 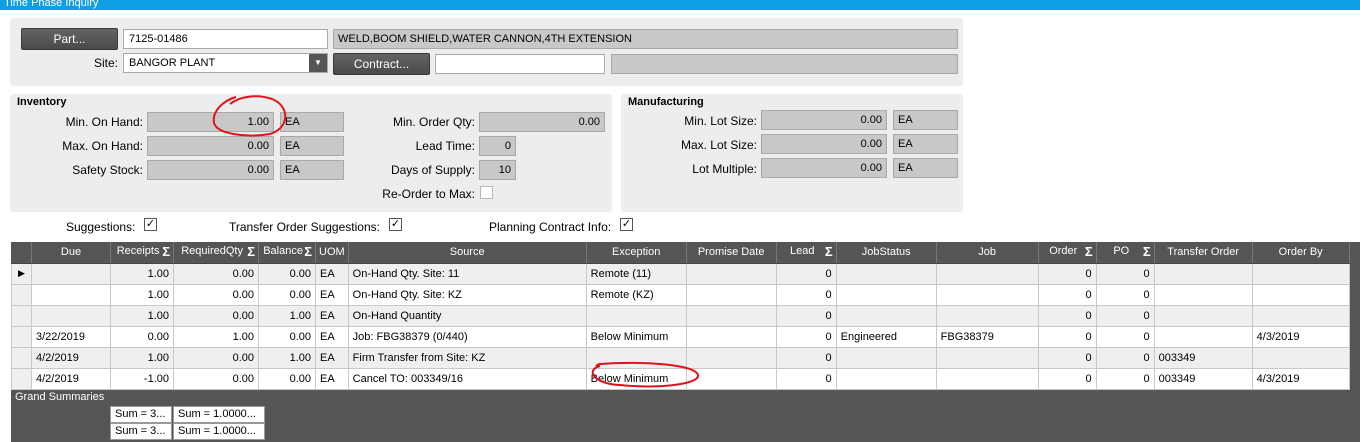 What do you see at coordinates (249, 116) in the screenshot?
I see `annotation-circle-min-on-hand` at bounding box center [249, 116].